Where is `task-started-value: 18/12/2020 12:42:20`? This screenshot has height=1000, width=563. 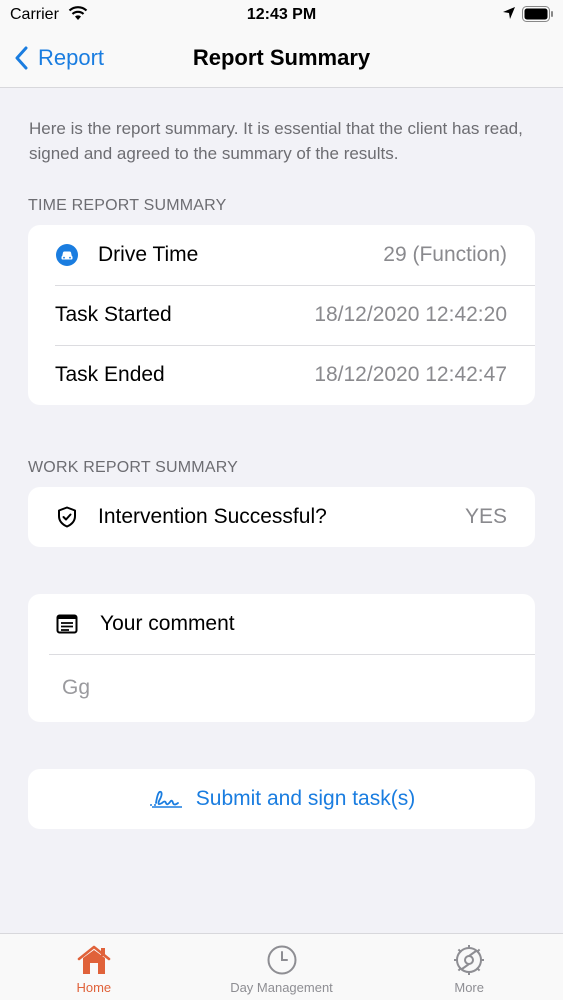 task-started-value: 18/12/2020 12:42:20 is located at coordinates (410, 314).